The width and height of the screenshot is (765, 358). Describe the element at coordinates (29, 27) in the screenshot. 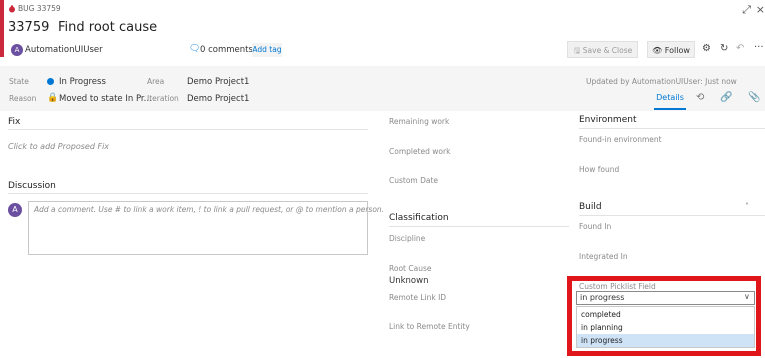

I see `work-item-id: 33759` at that location.